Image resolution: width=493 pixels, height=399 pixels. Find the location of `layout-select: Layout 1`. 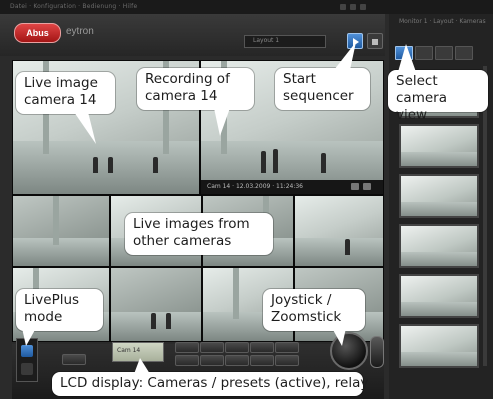

layout-select: Layout 1 is located at coordinates (285, 41).